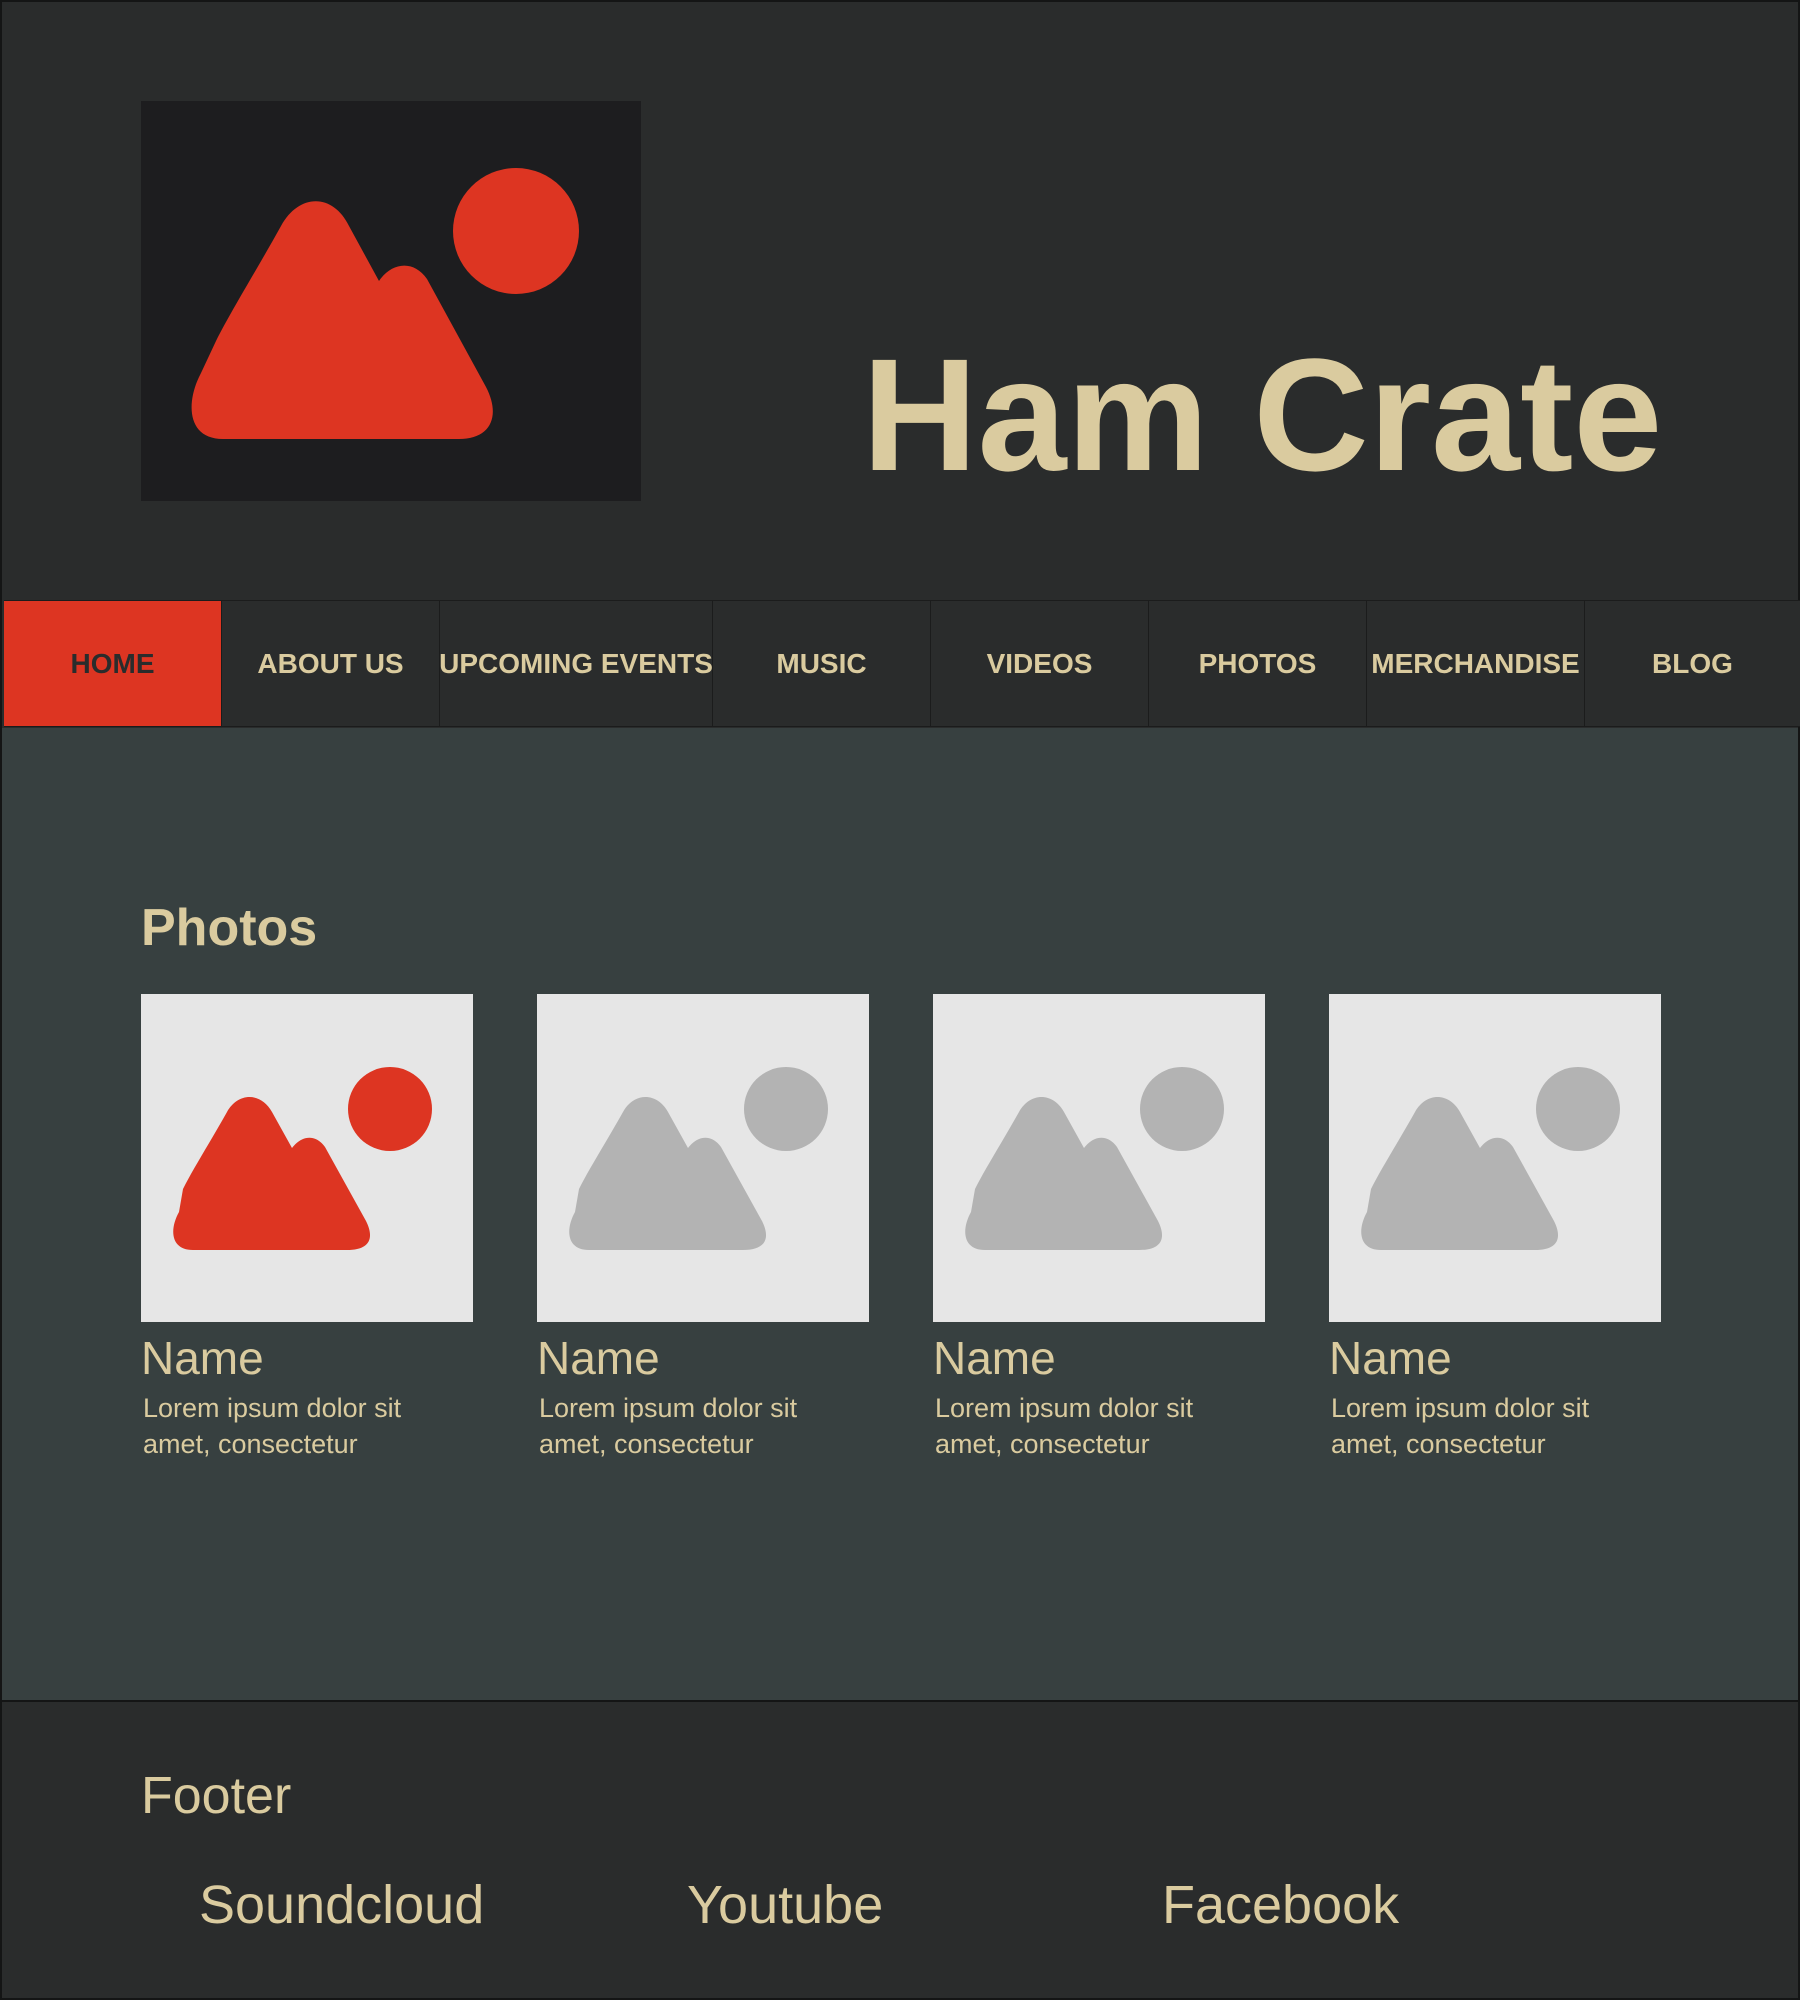 Image resolution: width=1800 pixels, height=2000 pixels. I want to click on footer-link-facebook: Facebook, so click(1280, 1905).